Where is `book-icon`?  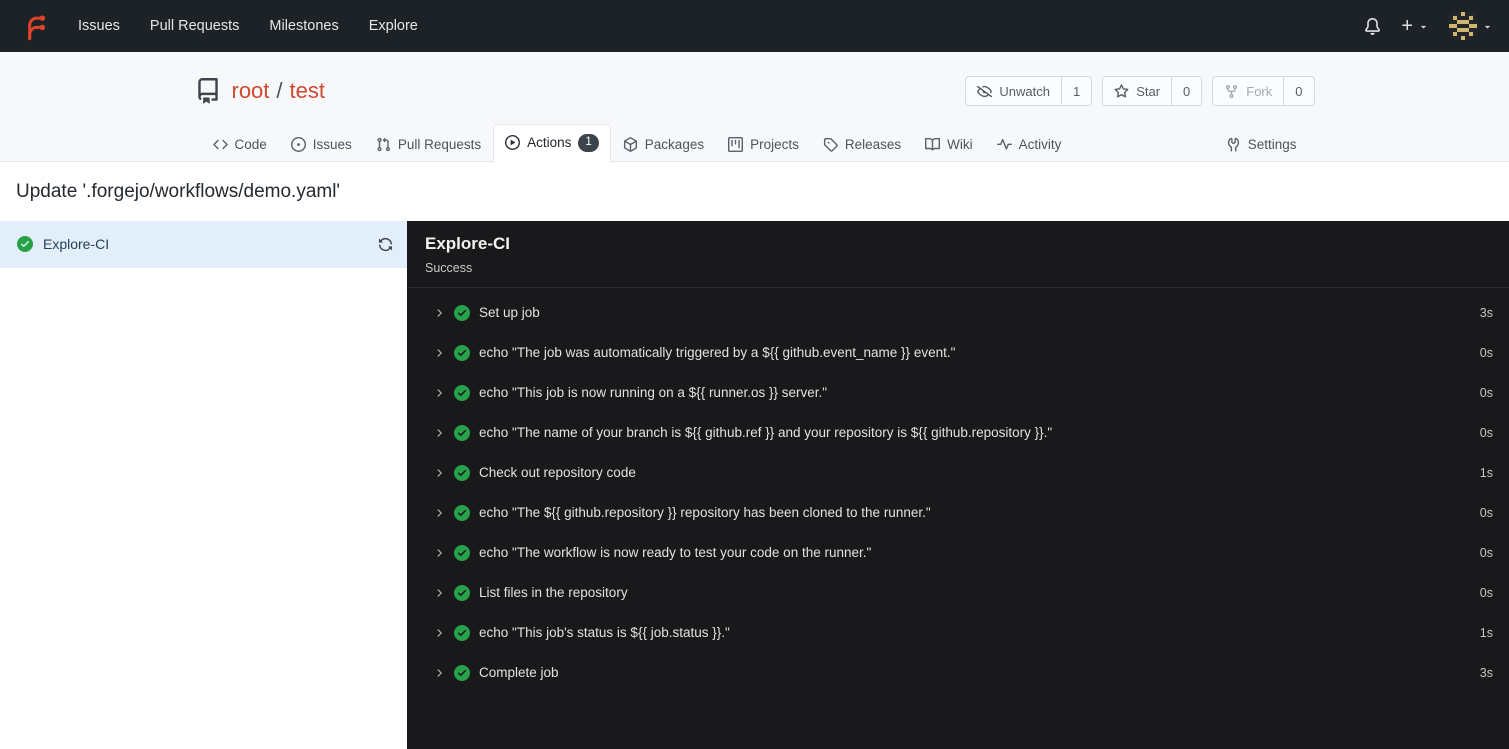 book-icon is located at coordinates (933, 144).